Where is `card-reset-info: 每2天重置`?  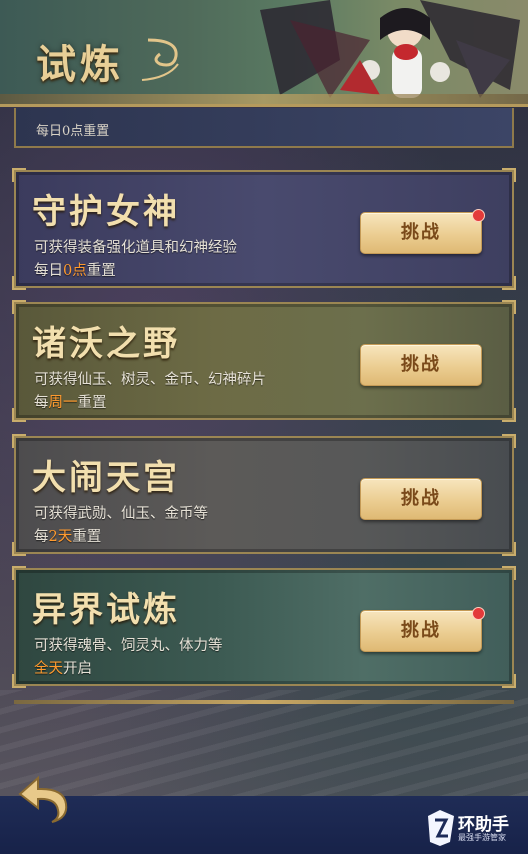 card-reset-info: 每2天重置 is located at coordinates (67, 535).